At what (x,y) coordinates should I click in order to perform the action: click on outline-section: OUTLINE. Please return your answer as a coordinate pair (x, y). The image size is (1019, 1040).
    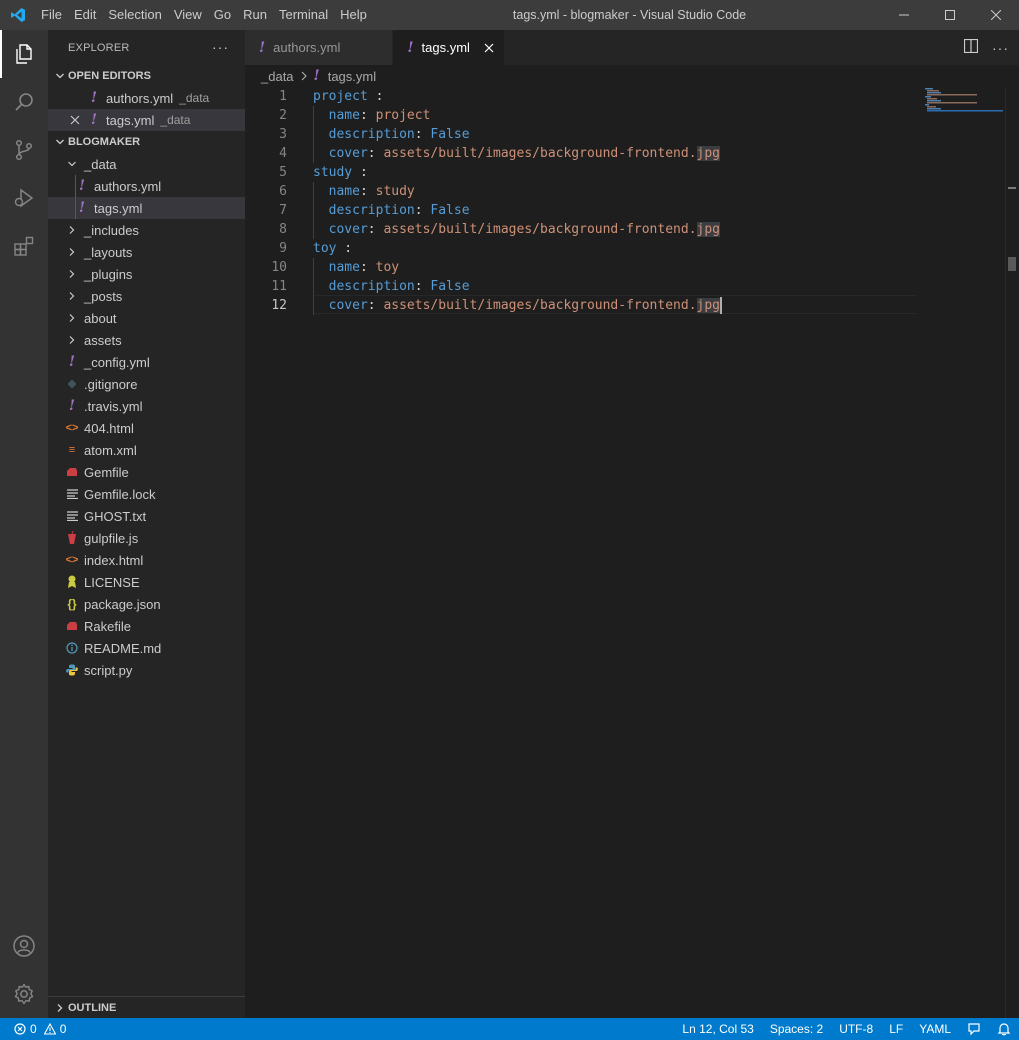
    Looking at the image, I should click on (146, 1007).